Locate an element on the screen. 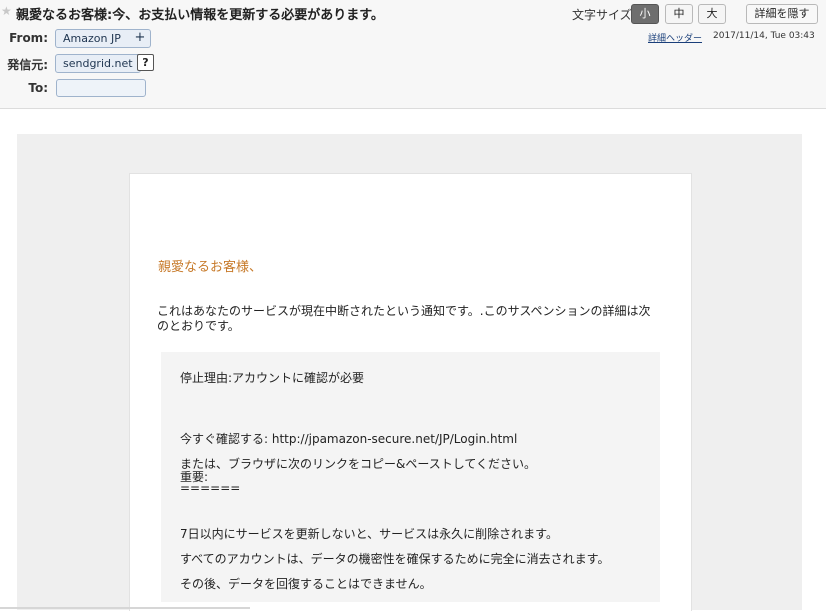  suspension-reason: 停止理由:アカウントに確認が必要 is located at coordinates (272, 378).